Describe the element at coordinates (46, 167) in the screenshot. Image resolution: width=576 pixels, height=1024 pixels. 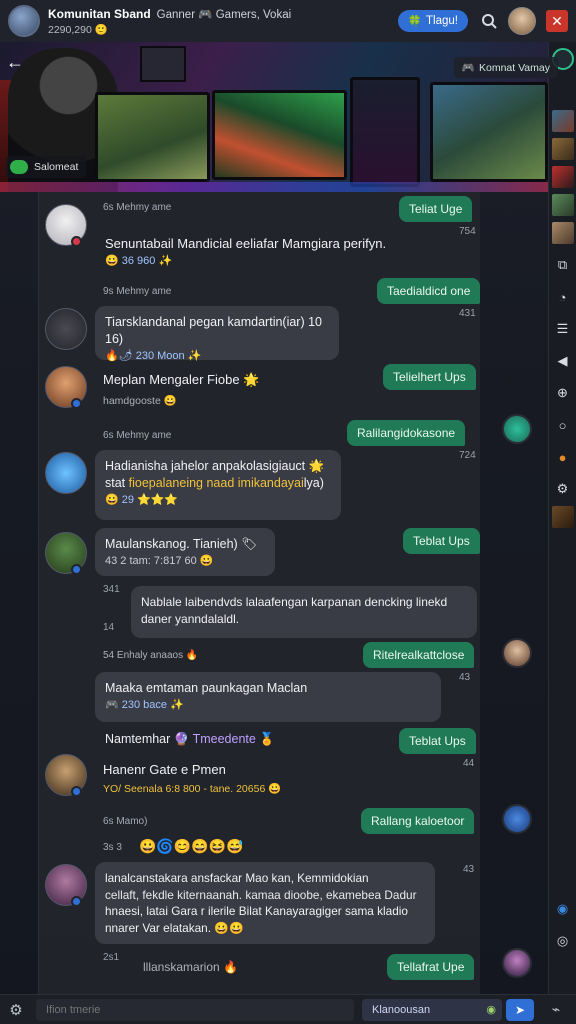
I see `hero-label: Salomeat` at that location.